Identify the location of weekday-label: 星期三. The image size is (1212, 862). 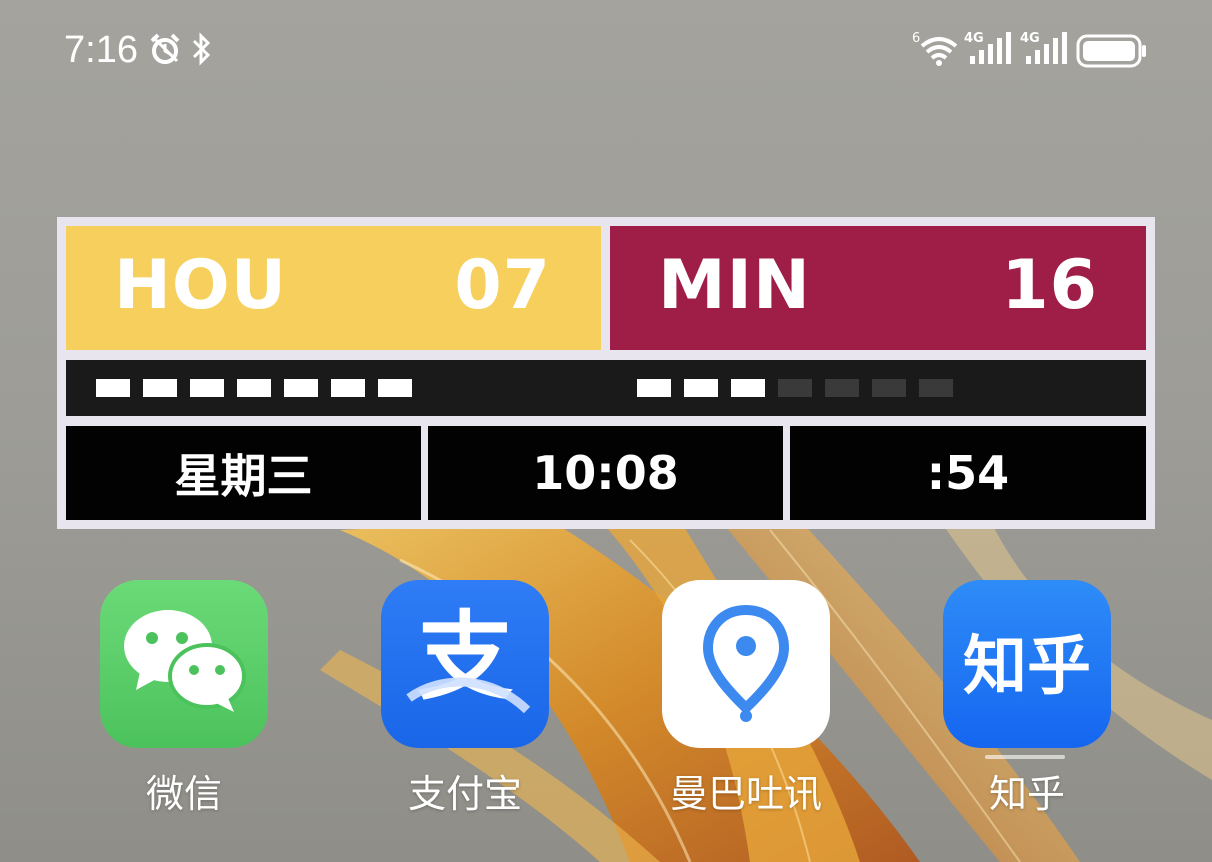
(243, 476).